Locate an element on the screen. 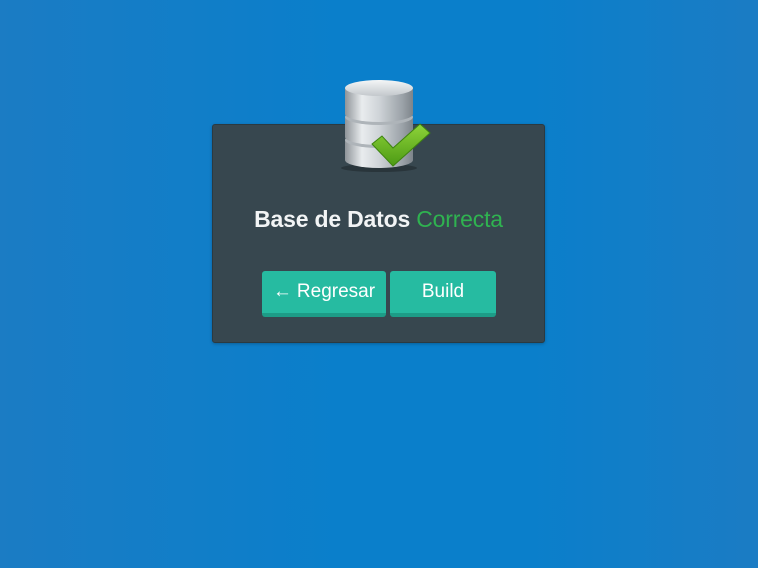 Image resolution: width=758 pixels, height=568 pixels. back-button: ← Regresar is located at coordinates (324, 294).